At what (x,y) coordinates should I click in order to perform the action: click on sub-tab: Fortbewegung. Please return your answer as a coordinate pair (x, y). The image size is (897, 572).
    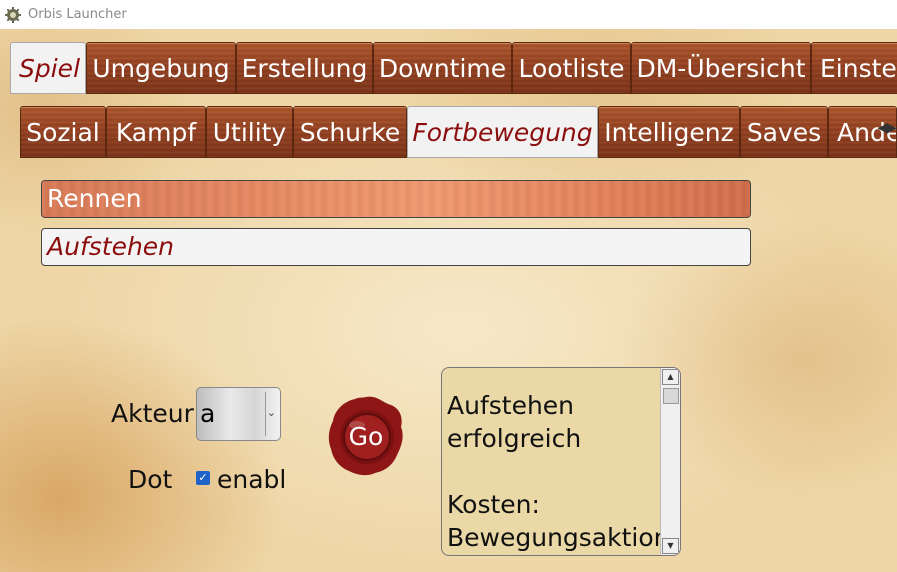
    Looking at the image, I should click on (502, 132).